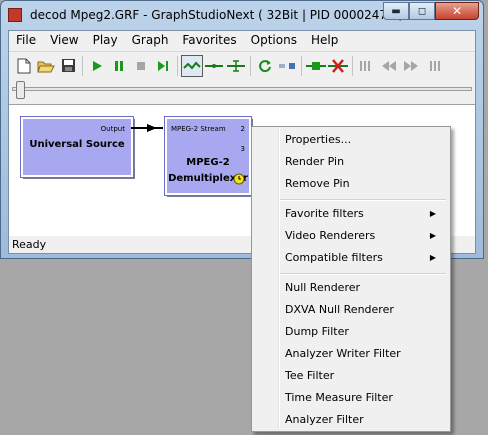  I want to click on menu-item-video-renderers: Video Renderers ▶, so click(351, 236).